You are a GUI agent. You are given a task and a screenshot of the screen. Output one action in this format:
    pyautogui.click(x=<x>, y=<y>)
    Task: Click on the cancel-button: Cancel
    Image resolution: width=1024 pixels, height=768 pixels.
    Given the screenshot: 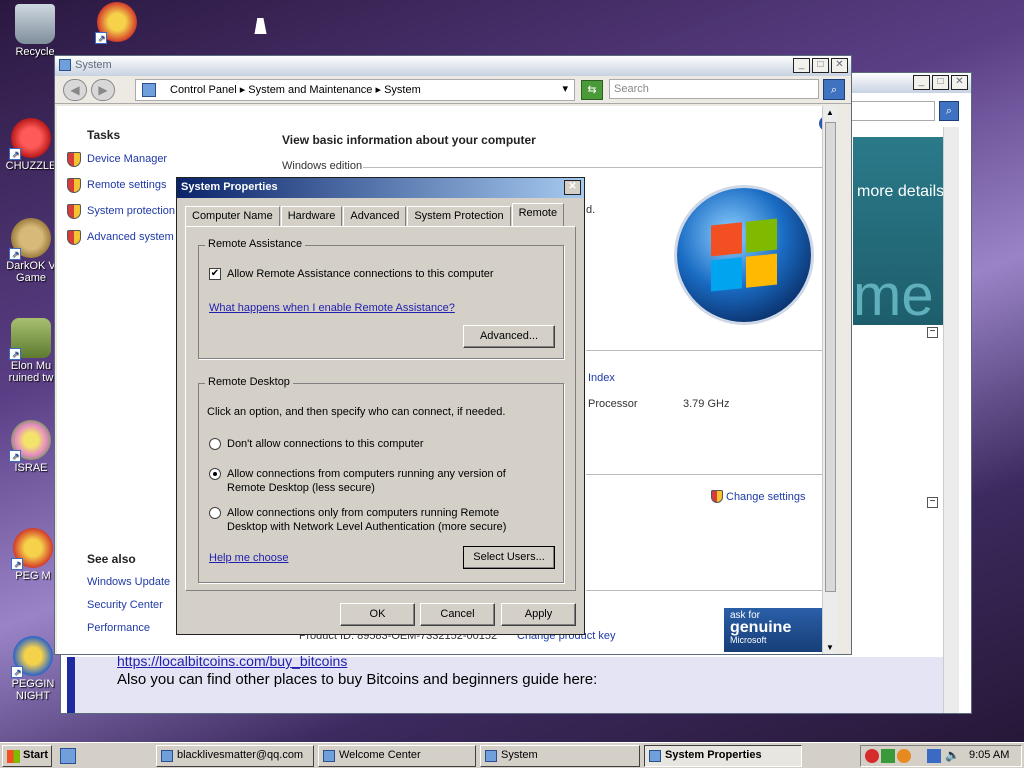 What is the action you would take?
    pyautogui.click(x=457, y=614)
    